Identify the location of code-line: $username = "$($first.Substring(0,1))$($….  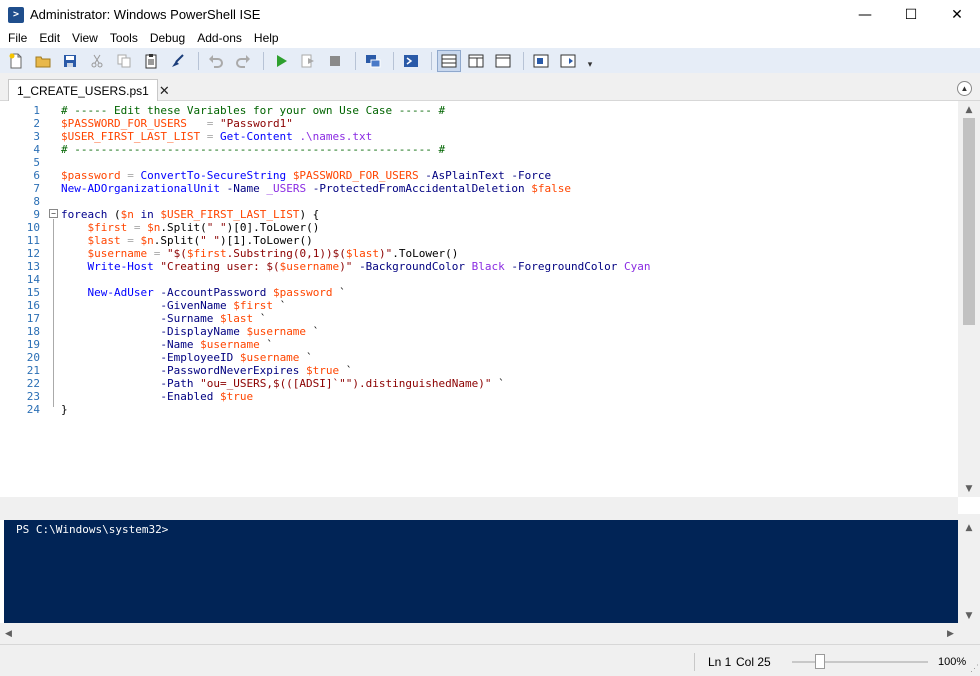
(260, 253).